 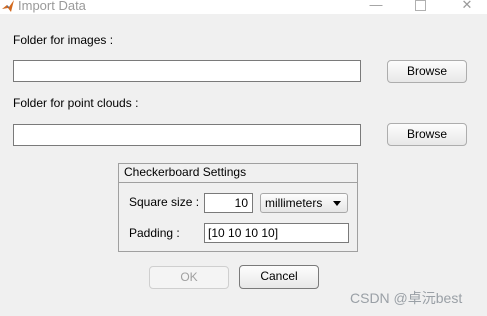 What do you see at coordinates (63, 40) in the screenshot?
I see `images-folder-label: Folder for images :` at bounding box center [63, 40].